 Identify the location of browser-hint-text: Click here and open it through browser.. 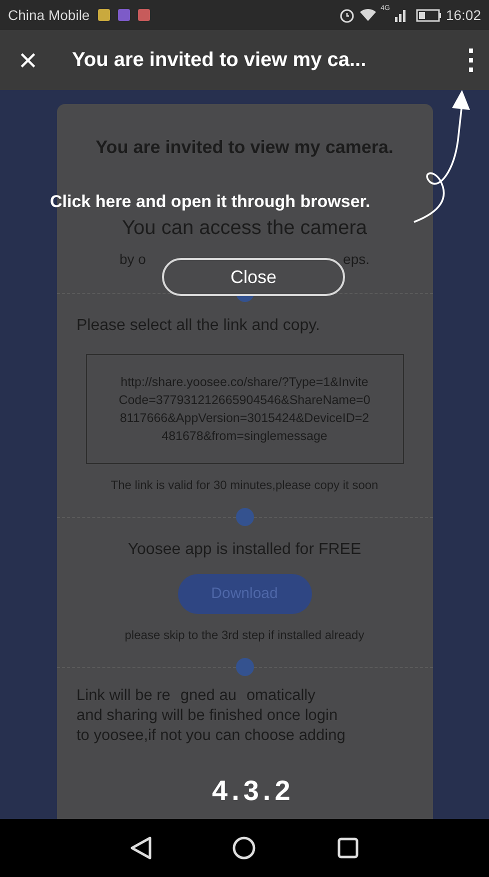
(210, 202).